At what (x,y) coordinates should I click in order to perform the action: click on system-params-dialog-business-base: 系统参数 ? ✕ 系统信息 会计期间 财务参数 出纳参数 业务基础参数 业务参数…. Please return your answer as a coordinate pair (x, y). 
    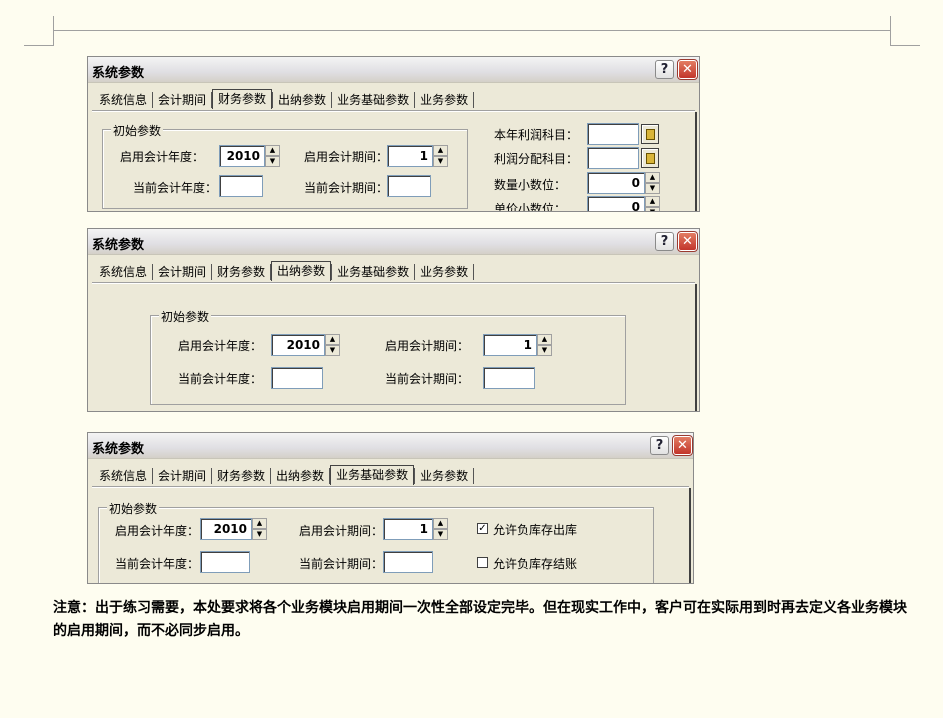
    Looking at the image, I should click on (390, 508).